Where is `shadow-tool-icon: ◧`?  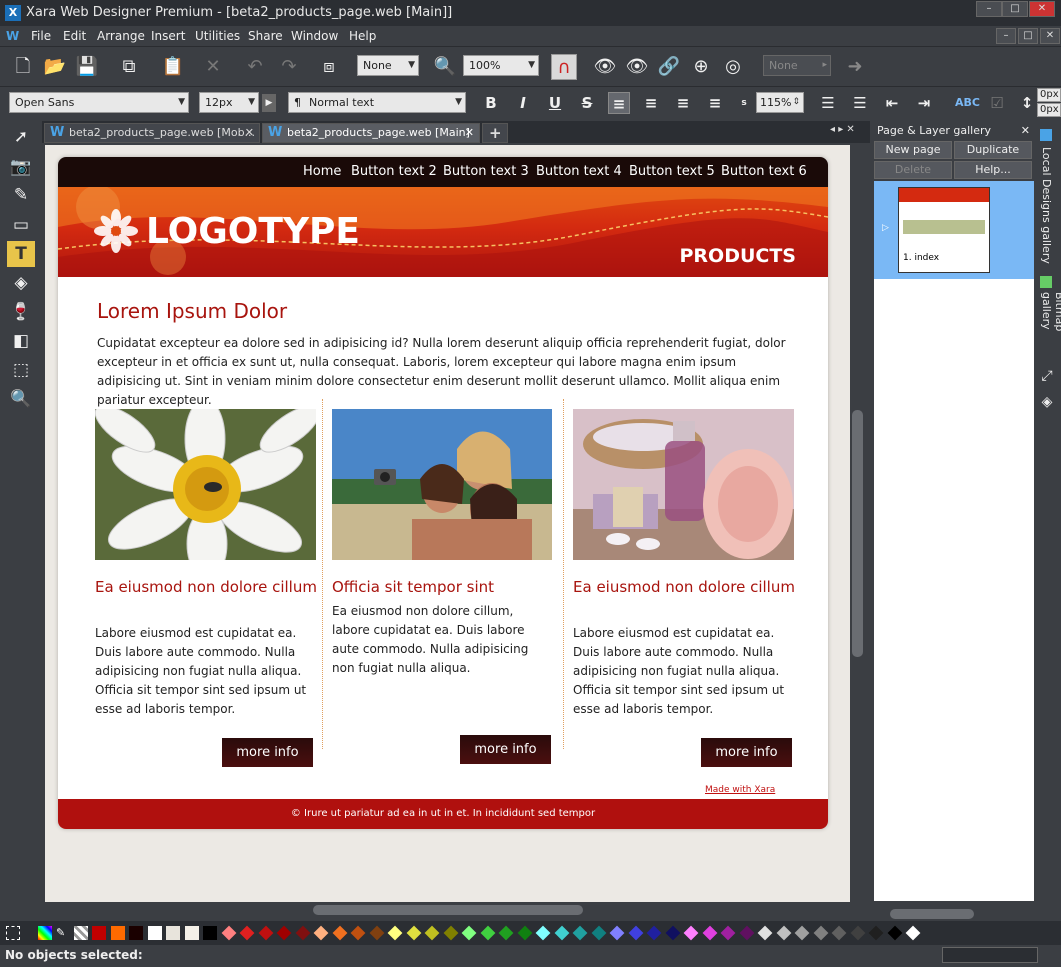 shadow-tool-icon: ◧ is located at coordinates (21, 341).